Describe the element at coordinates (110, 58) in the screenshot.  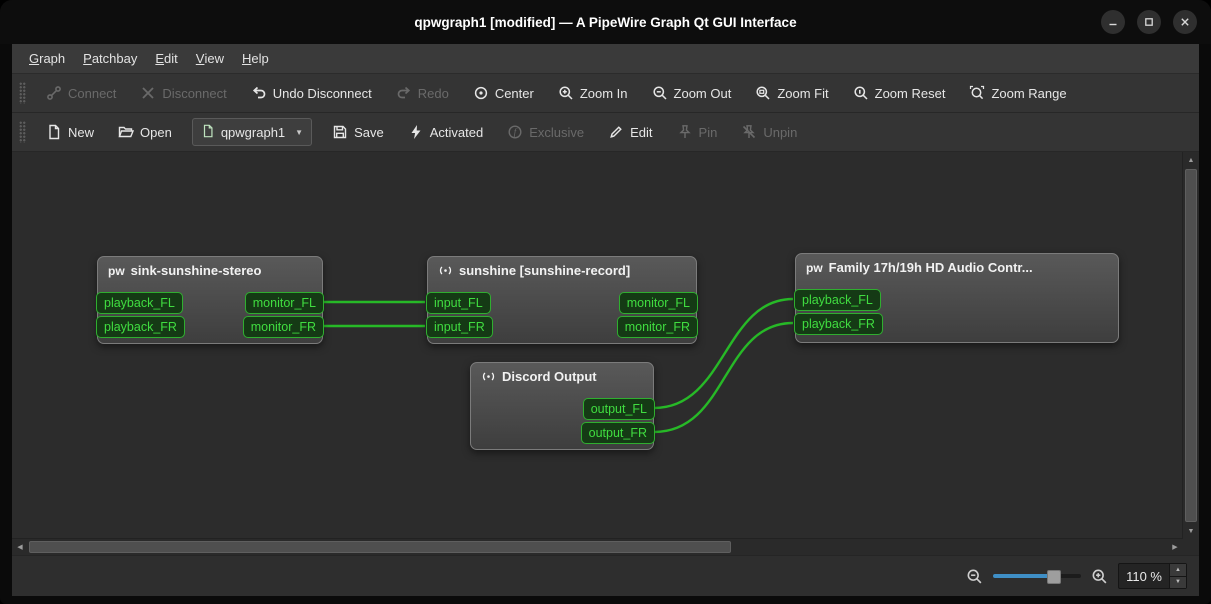
I see `menu-patchbay: Patchbay` at that location.